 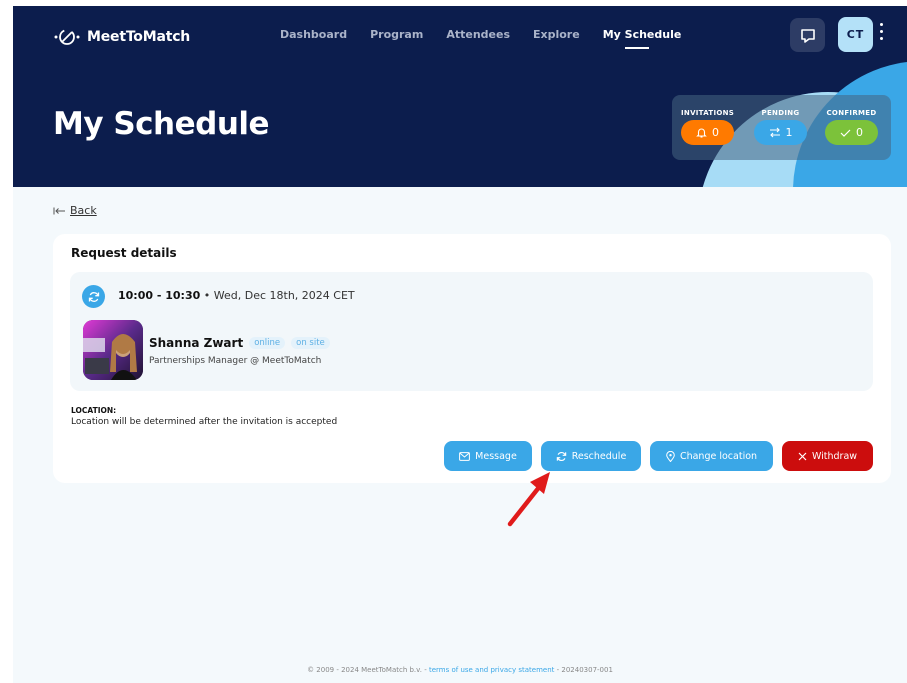 What do you see at coordinates (851, 132) in the screenshot?
I see `confirmed-pill: 0` at bounding box center [851, 132].